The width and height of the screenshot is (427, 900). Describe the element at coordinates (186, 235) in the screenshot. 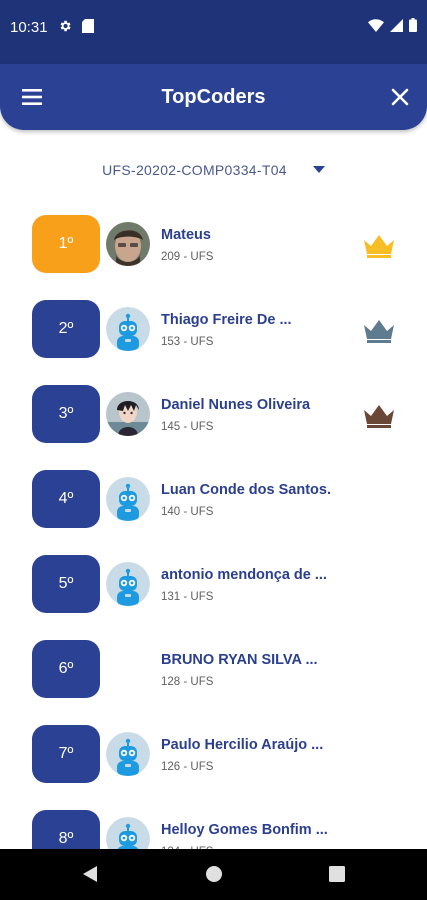

I see `user-name: Mateus` at that location.